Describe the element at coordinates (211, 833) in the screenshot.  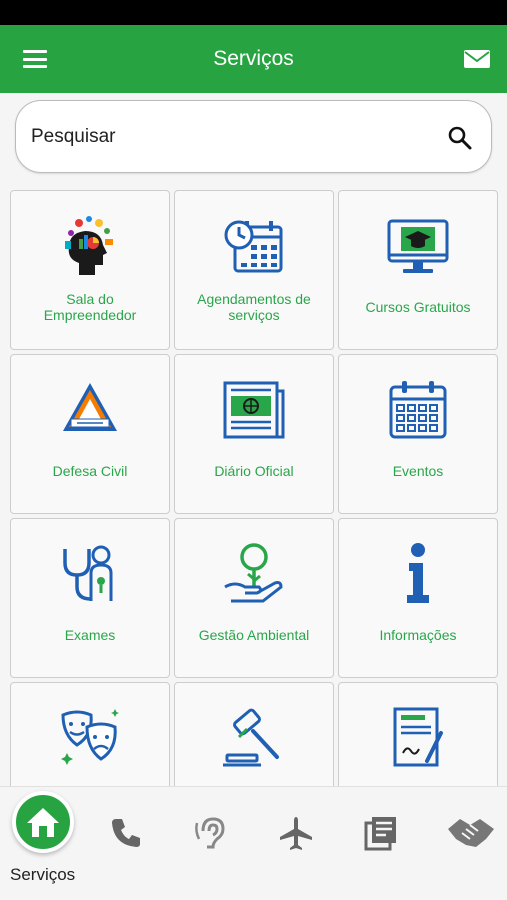
I see `hearing-icon` at that location.